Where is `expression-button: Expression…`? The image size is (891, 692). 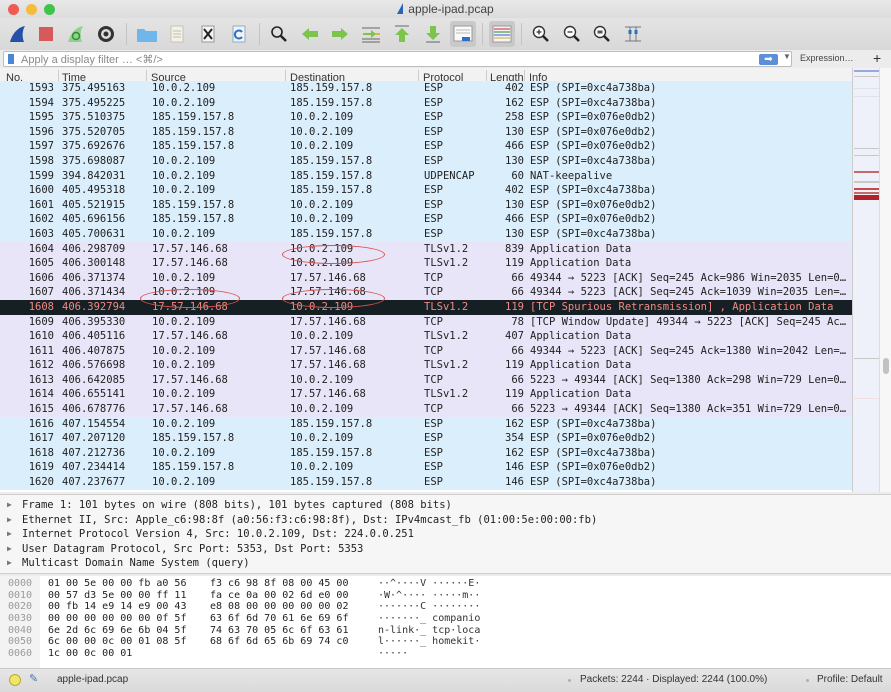
expression-button: Expression… is located at coordinates (827, 58).